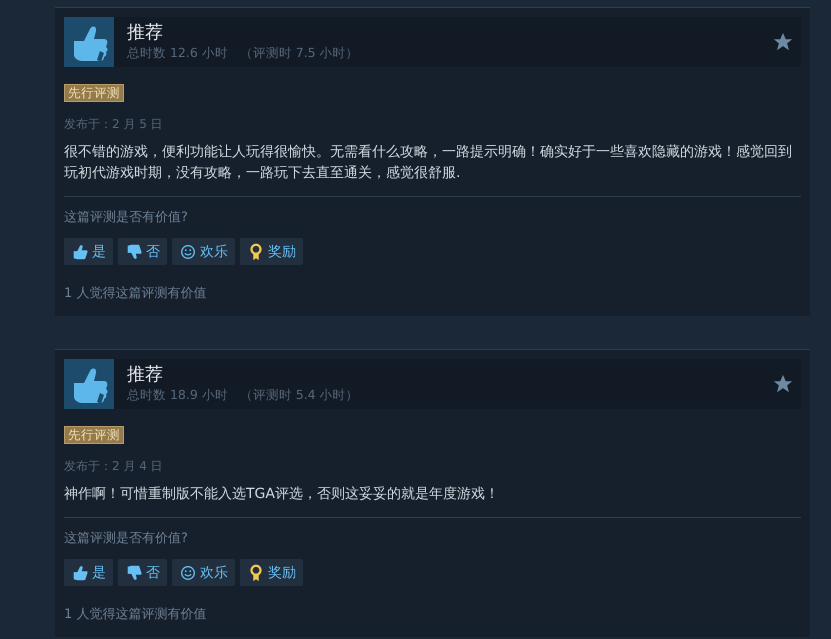  I want to click on review-text: 神作啊！可惜重制版不能入选TGA评选，否则这妥妥的就是年度游戏！, so click(282, 494).